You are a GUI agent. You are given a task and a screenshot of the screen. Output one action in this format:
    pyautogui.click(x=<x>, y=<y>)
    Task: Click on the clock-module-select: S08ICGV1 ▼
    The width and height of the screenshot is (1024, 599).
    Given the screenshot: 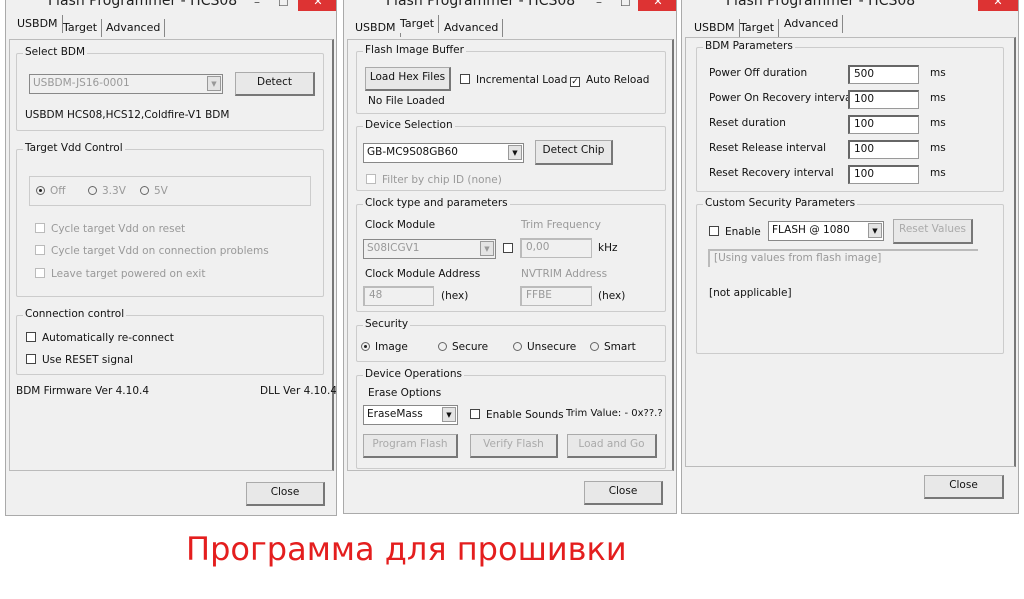 What is the action you would take?
    pyautogui.click(x=429, y=249)
    